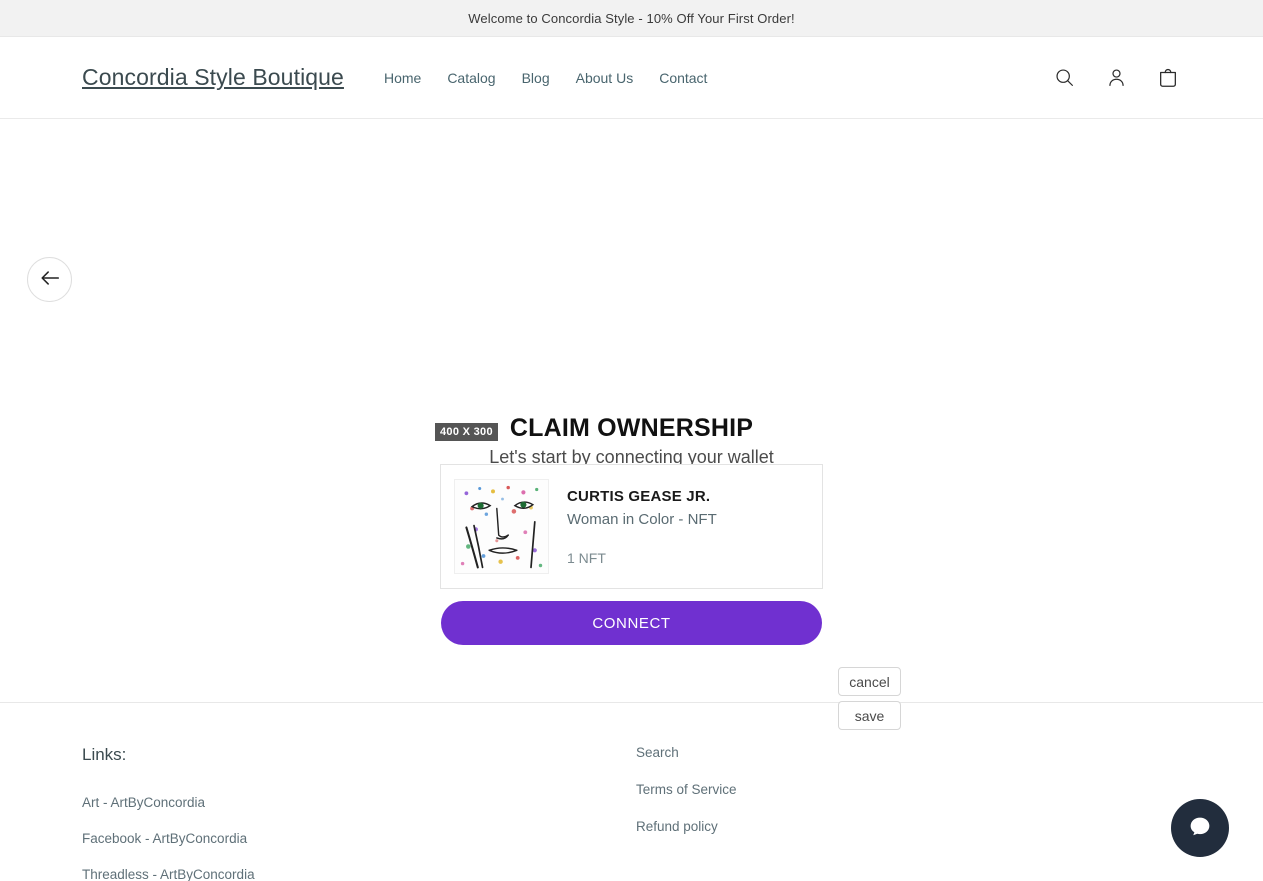 This screenshot has height=881, width=1263. I want to click on brand-logo: Concordia Style Boutique, so click(213, 77).